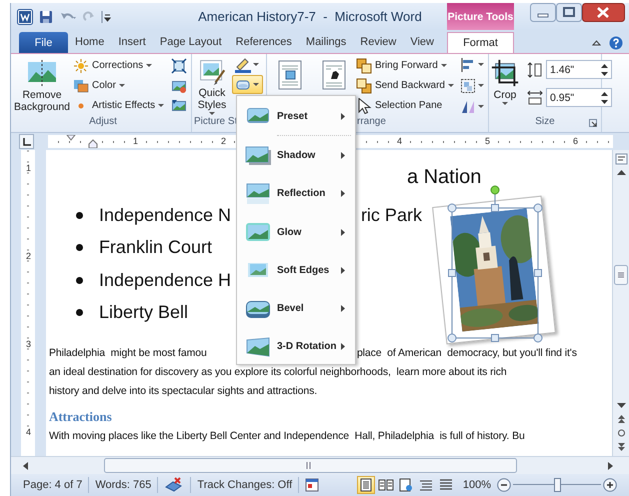 The height and width of the screenshot is (496, 629). I want to click on ruler-number: 4, so click(28, 432).